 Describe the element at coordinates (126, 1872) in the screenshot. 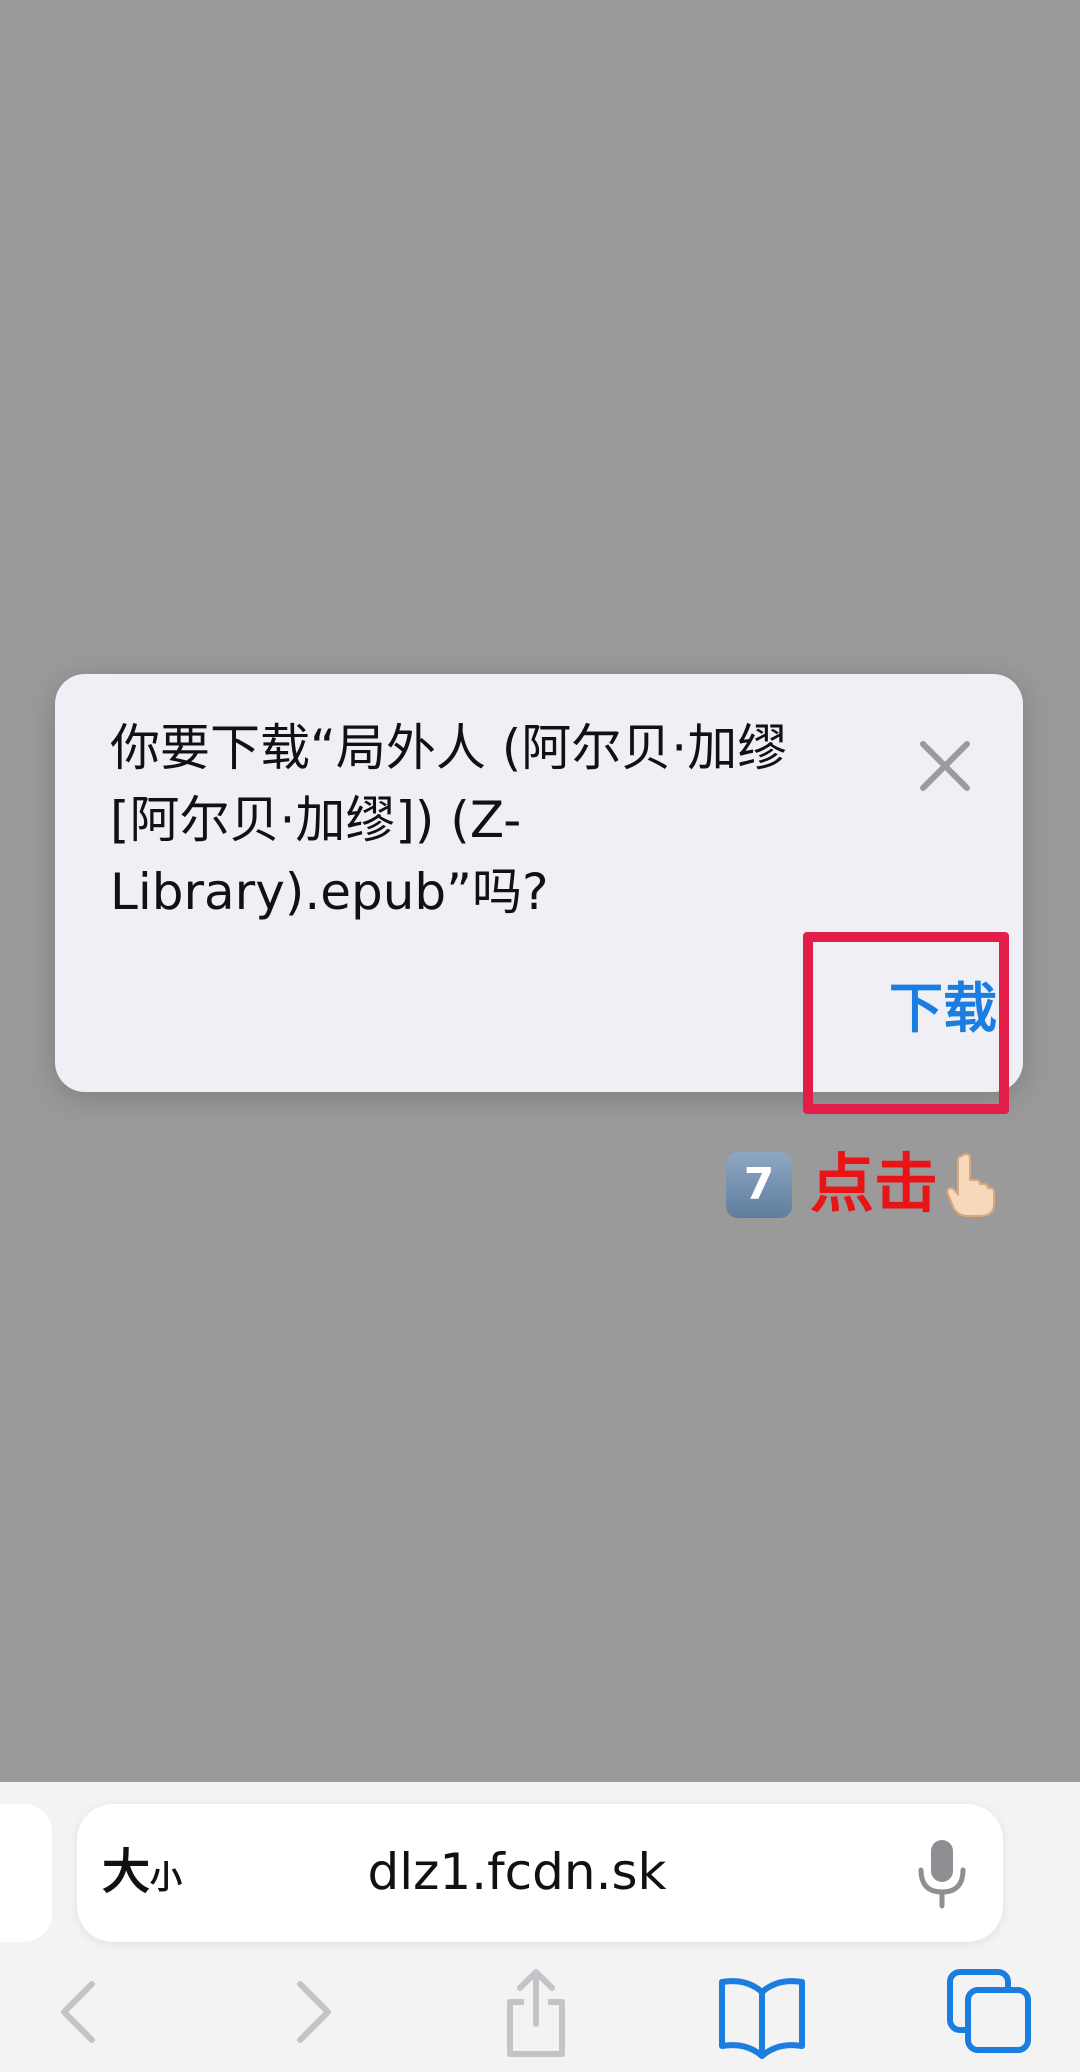

I see `text-size-large-glyph: 大` at that location.